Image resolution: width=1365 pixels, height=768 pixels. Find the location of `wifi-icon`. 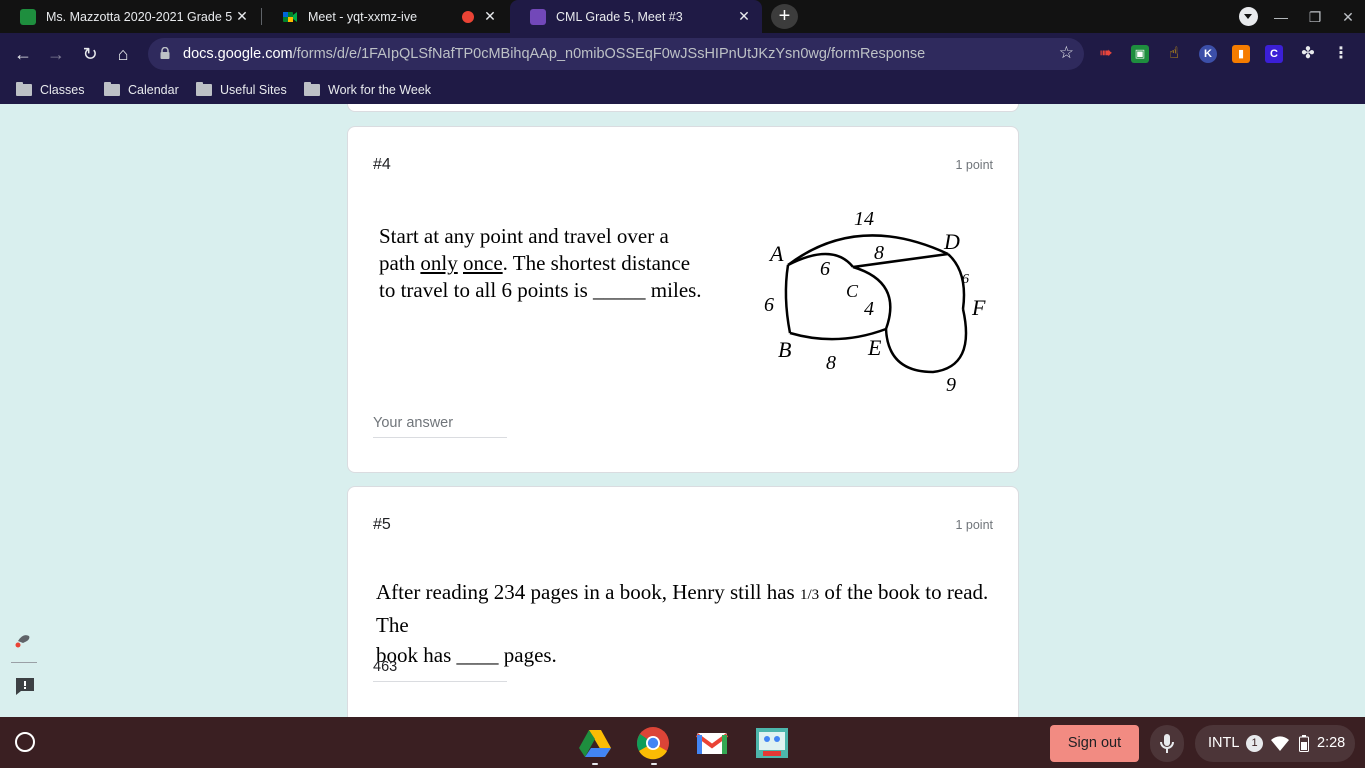

wifi-icon is located at coordinates (1280, 743).